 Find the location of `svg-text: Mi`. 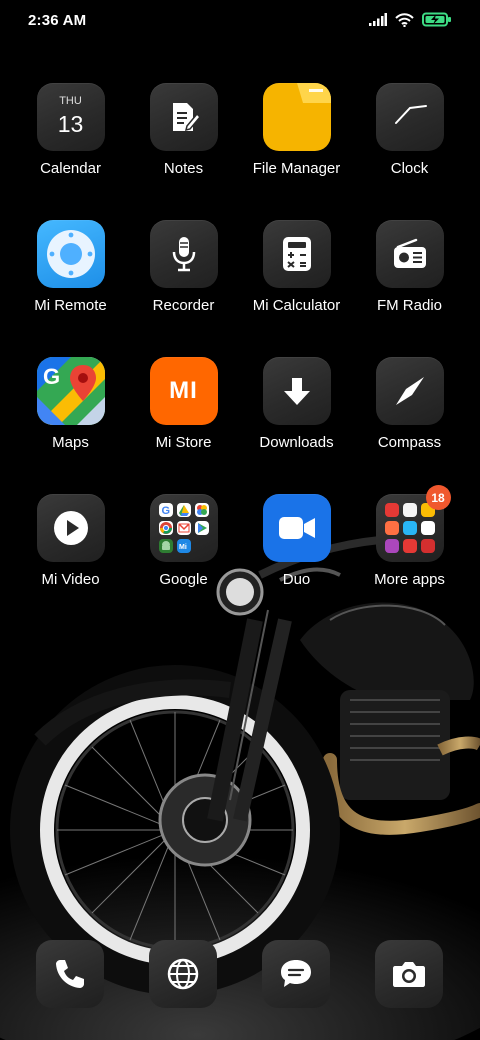

svg-text: Mi is located at coordinates (183, 547).